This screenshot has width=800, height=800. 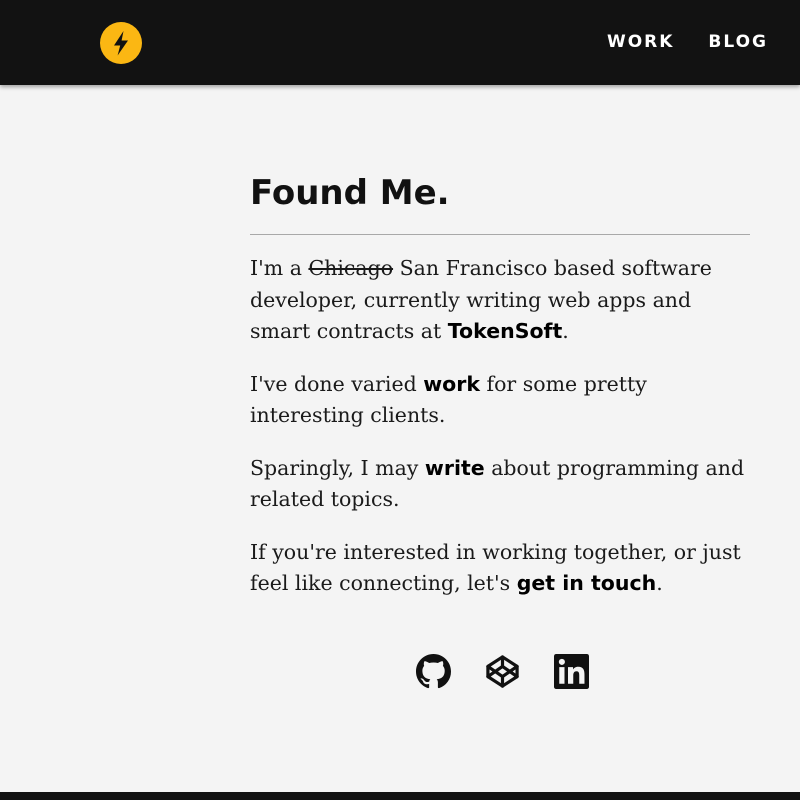 What do you see at coordinates (659, 583) in the screenshot?
I see `contact-text-end: .` at bounding box center [659, 583].